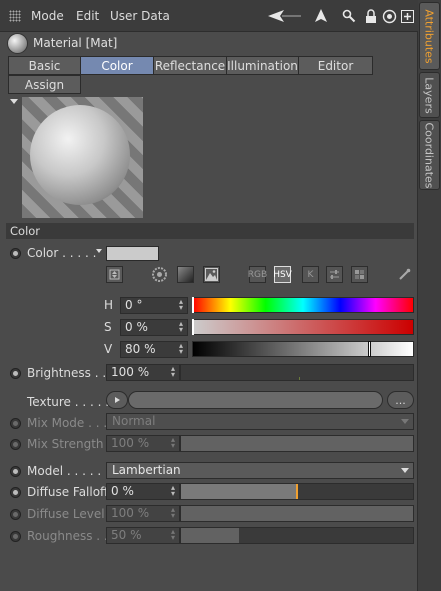 The image size is (441, 591). Describe the element at coordinates (181, 327) in the screenshot. I see `saturation-spinner-icon: ▴ ▾` at that location.